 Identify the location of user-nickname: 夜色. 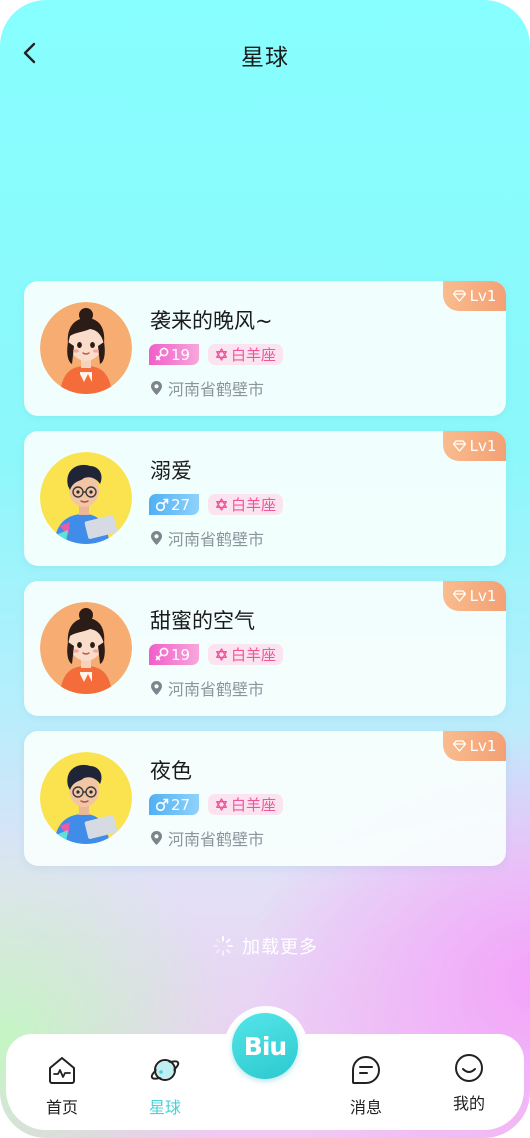
(171, 771).